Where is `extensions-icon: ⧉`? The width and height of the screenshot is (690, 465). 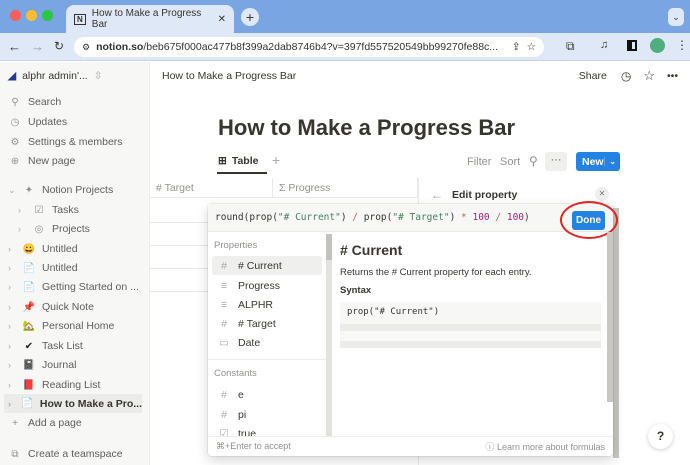
extensions-icon: ⧉ is located at coordinates (570, 46).